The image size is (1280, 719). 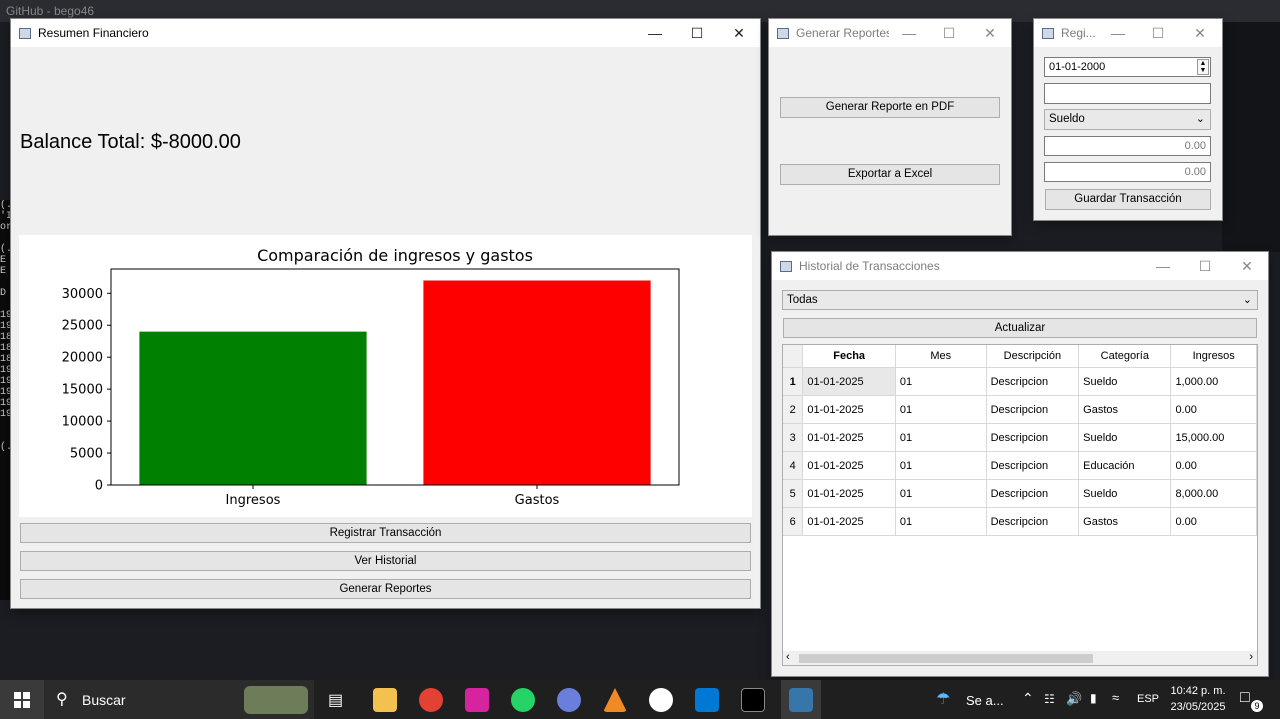 What do you see at coordinates (22, 699) in the screenshot?
I see `start-button` at bounding box center [22, 699].